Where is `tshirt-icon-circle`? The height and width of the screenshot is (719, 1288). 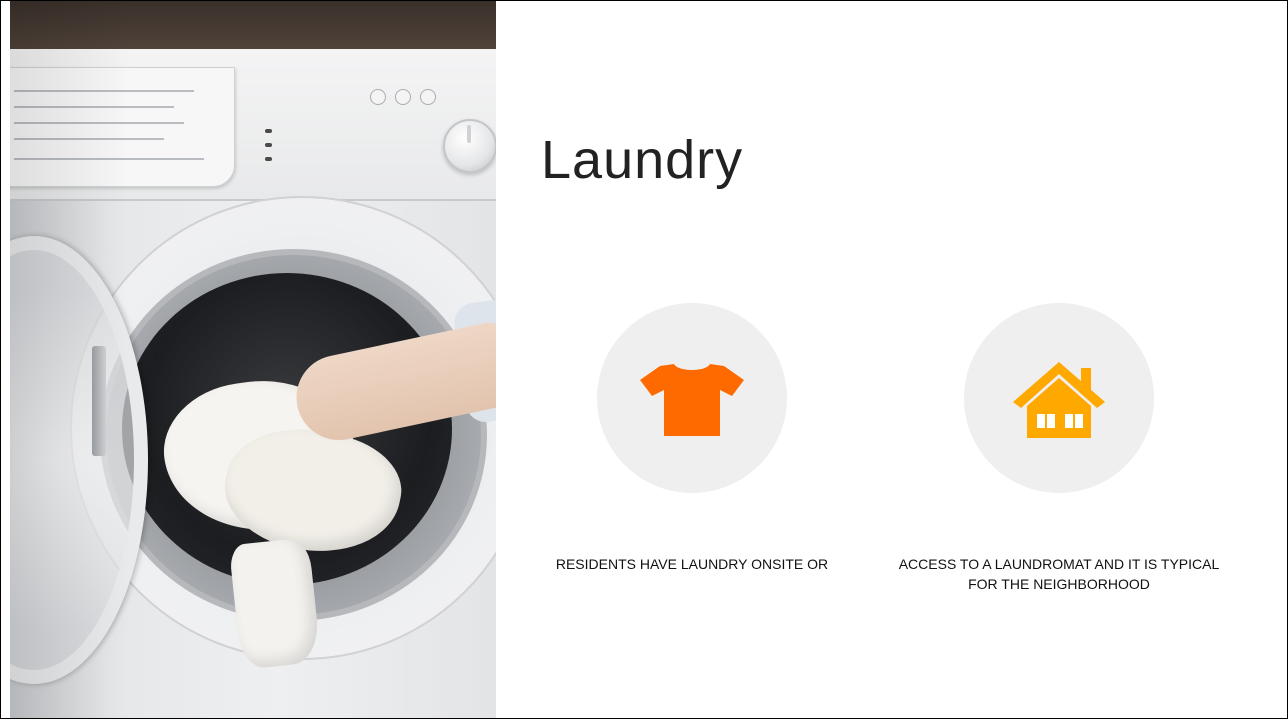
tshirt-icon-circle is located at coordinates (692, 398).